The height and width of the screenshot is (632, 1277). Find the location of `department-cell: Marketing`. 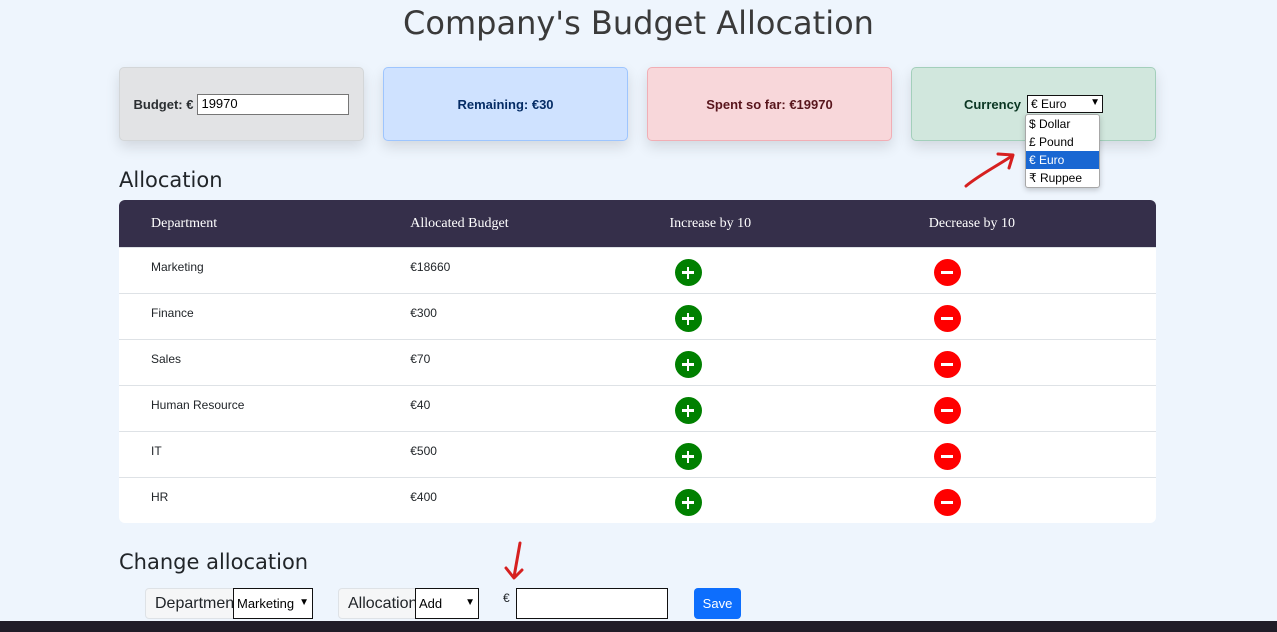

department-cell: Marketing is located at coordinates (177, 267).